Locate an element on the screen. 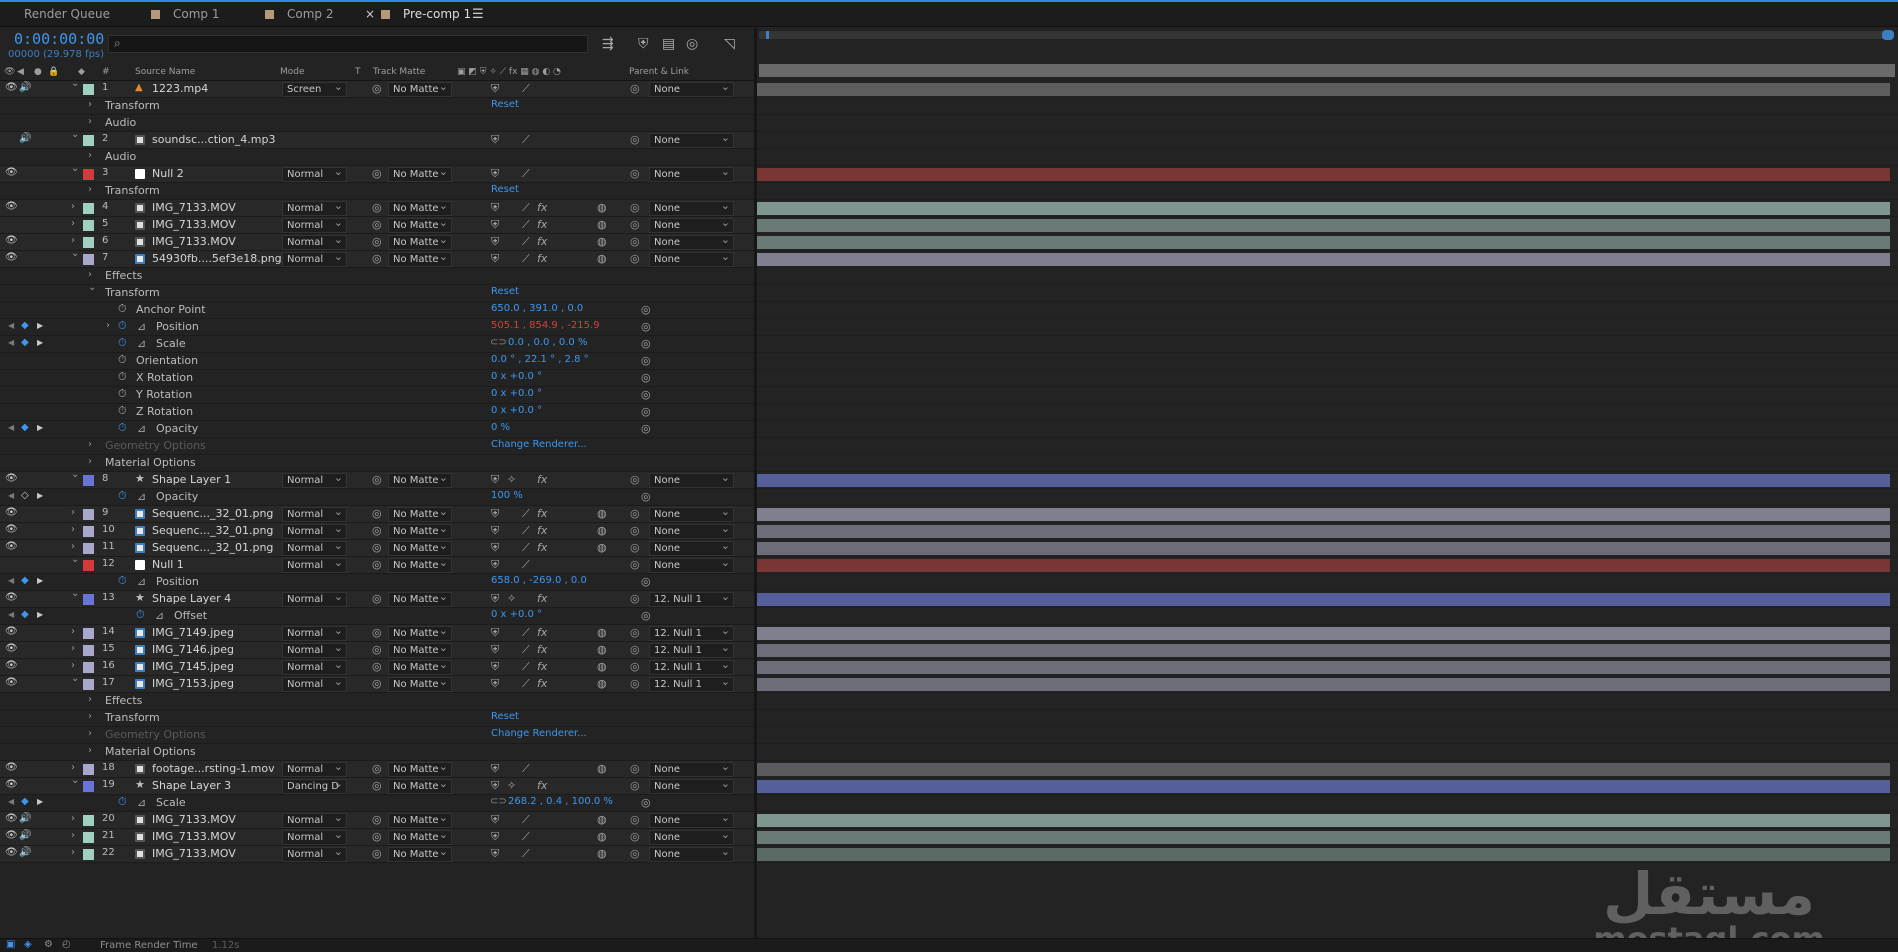 The width and height of the screenshot is (1898, 952). property-row: ⏱ Z Rotation 0 x +0.0 ° ◎ is located at coordinates (377, 412).